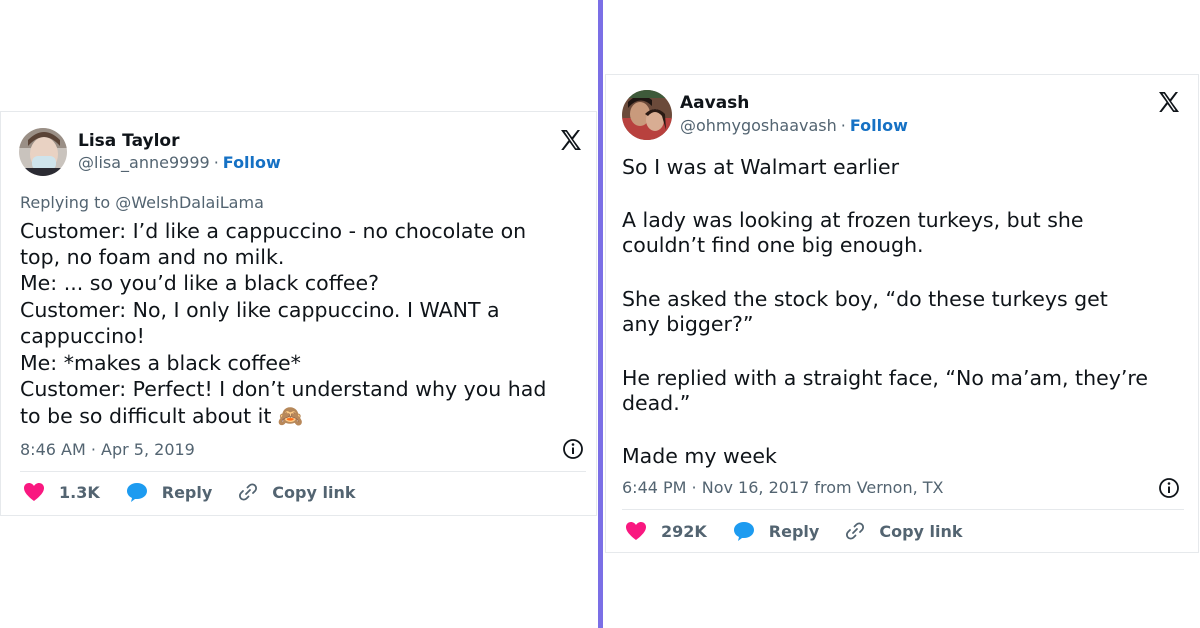 This screenshot has height=628, width=1200. I want to click on author-handle: @lisa_anne9999, so click(144, 162).